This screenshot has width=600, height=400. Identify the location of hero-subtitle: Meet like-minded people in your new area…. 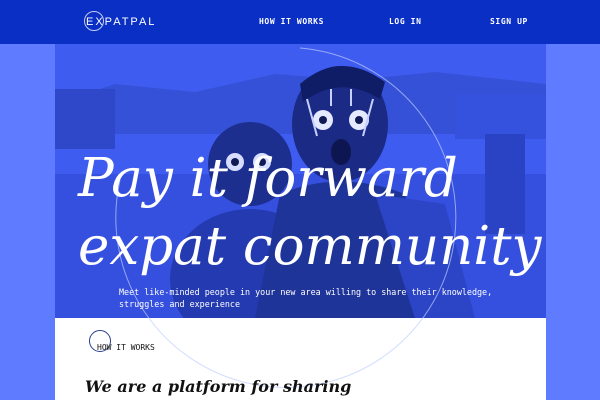
(306, 298).